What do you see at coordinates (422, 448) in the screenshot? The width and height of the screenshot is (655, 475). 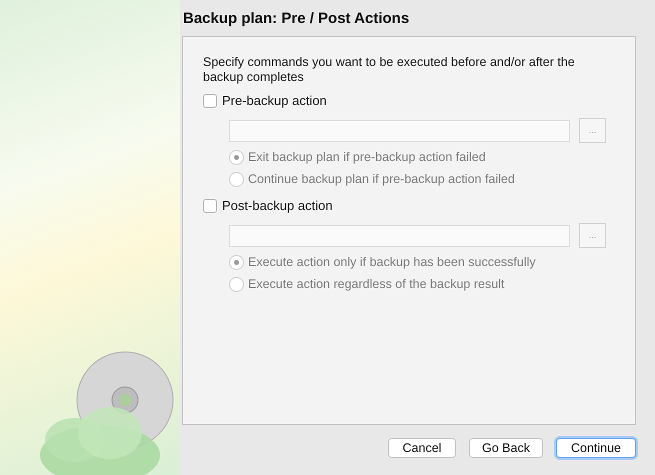 I see `dialog-button: Cancel` at bounding box center [422, 448].